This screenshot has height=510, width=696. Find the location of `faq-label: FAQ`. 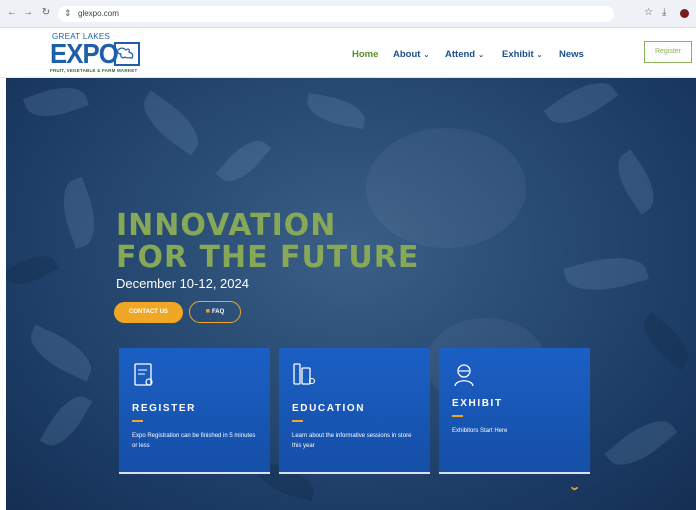

faq-label: FAQ is located at coordinates (218, 312).